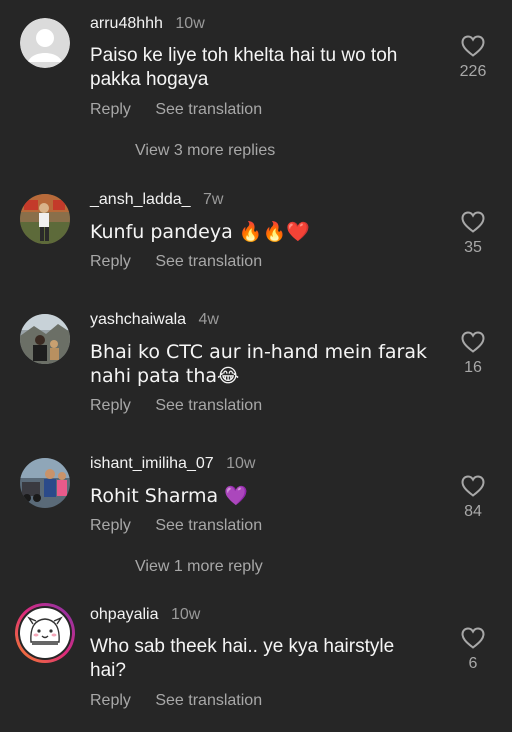  I want to click on like-count: 226, so click(473, 71).